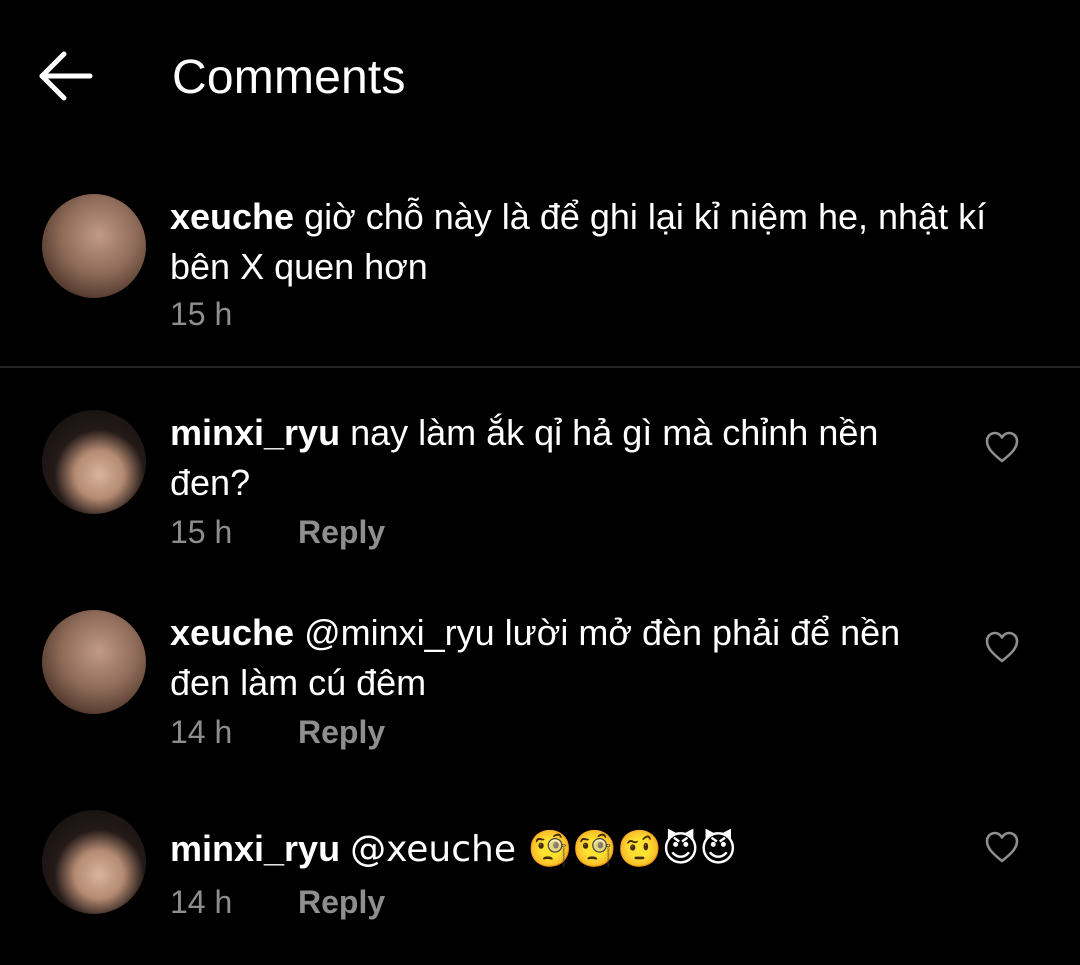 This screenshot has height=965, width=1080. I want to click on divider, so click(540, 367).